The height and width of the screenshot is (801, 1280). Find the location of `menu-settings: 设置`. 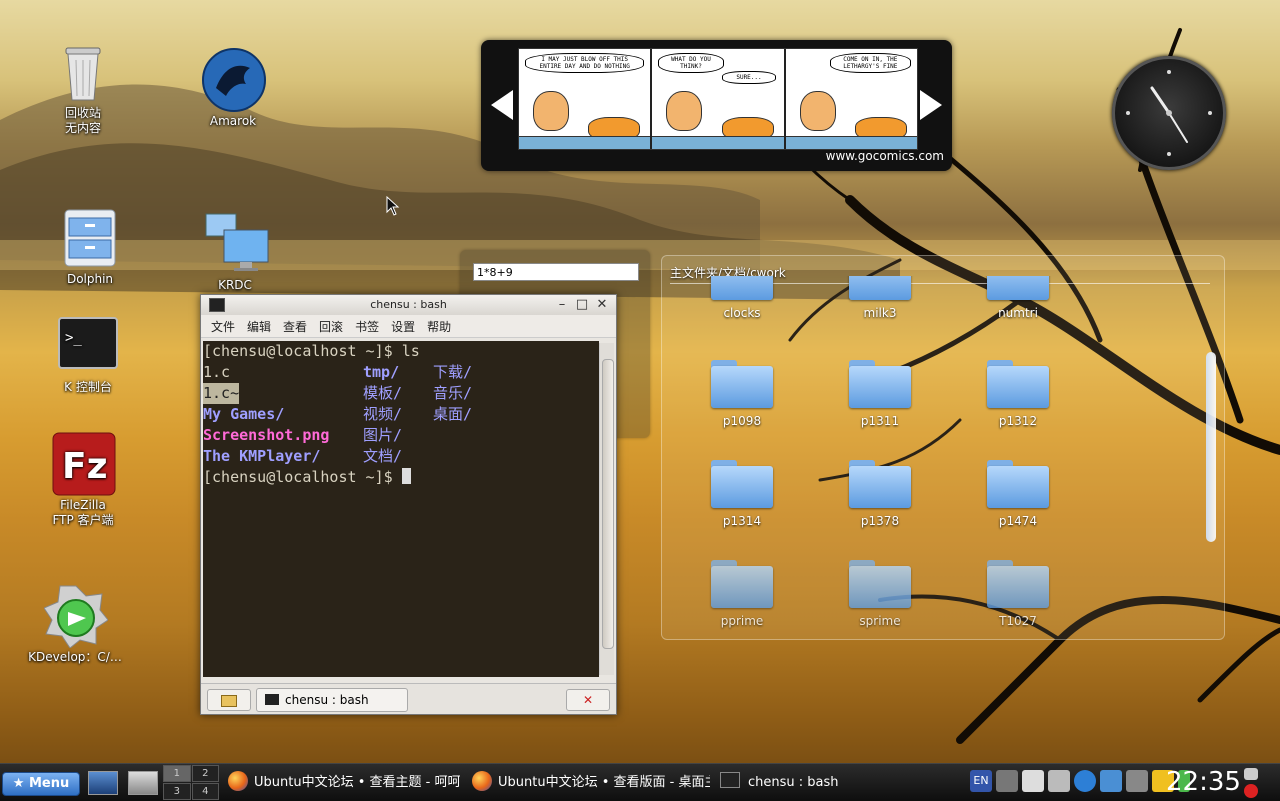

menu-settings: 设置 is located at coordinates (403, 326).